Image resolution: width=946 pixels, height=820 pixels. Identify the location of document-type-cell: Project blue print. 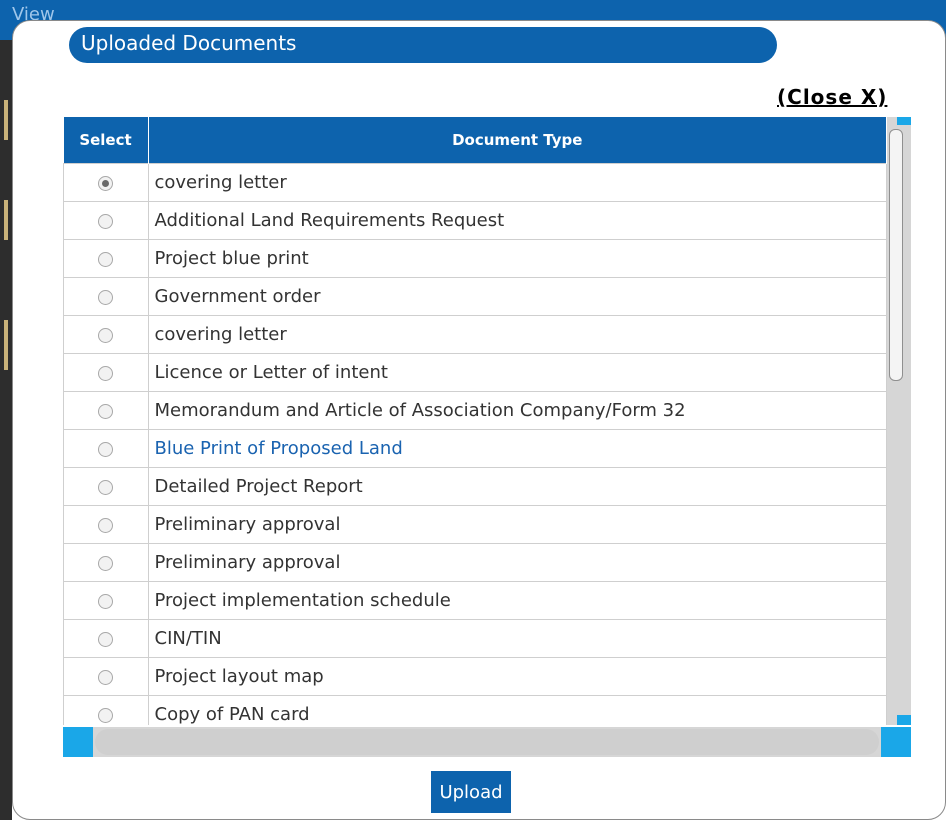
(517, 258).